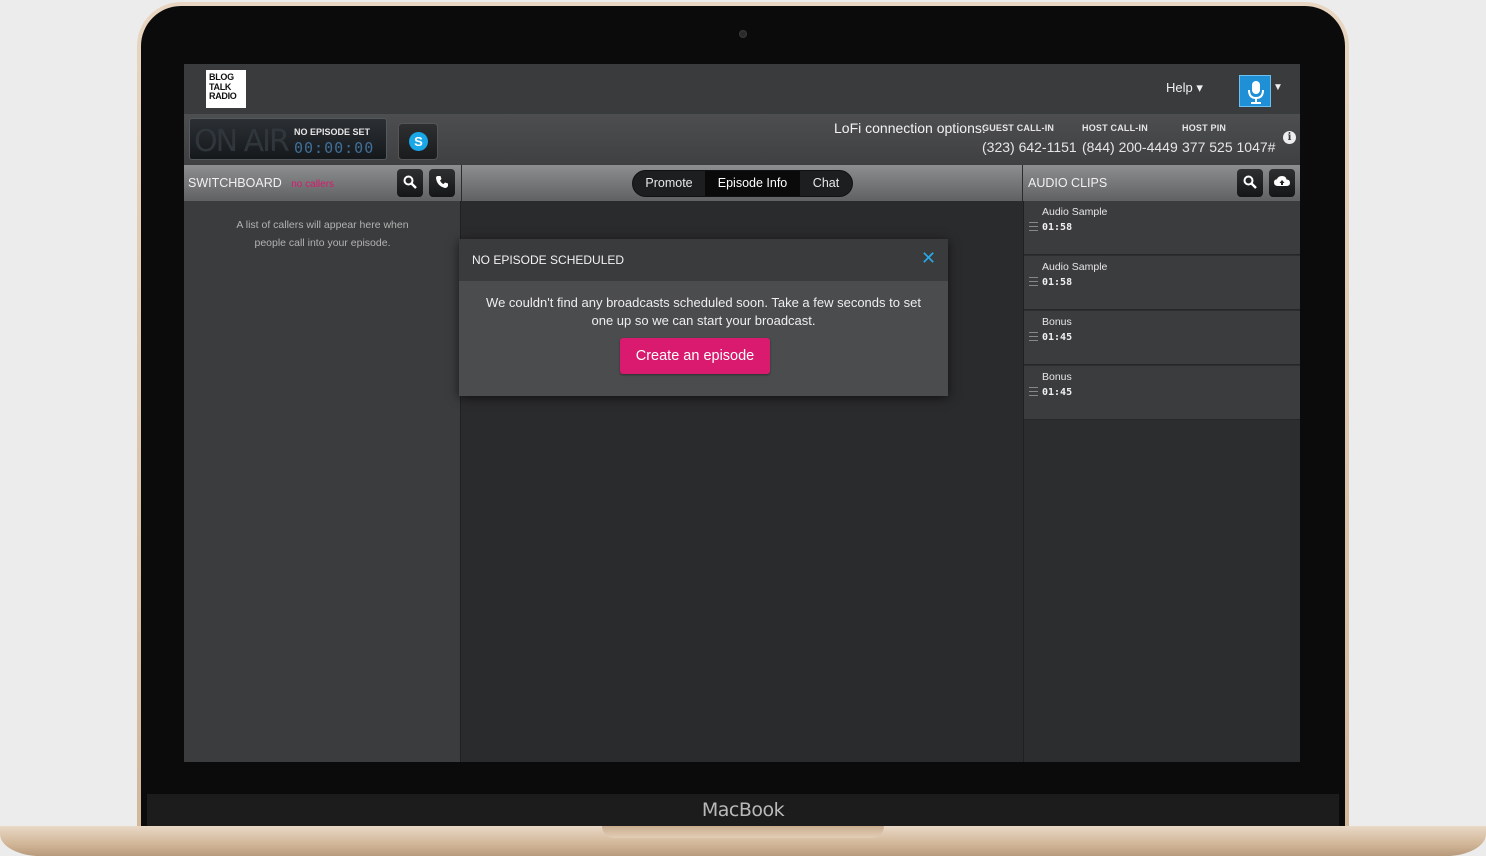  Describe the element at coordinates (669, 183) in the screenshot. I see `tab-promote: Promote` at that location.